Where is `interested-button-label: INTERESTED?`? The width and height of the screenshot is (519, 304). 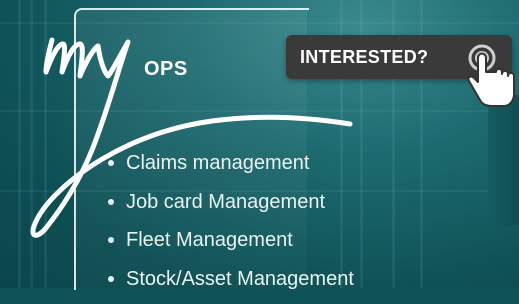
interested-button-label: INTERESTED? is located at coordinates (364, 57).